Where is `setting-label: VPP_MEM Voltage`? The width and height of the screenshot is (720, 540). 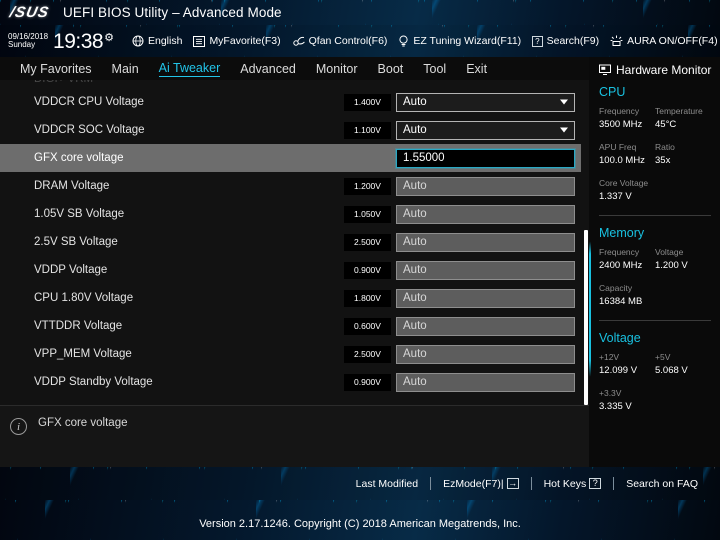
setting-label: VPP_MEM Voltage is located at coordinates (83, 354).